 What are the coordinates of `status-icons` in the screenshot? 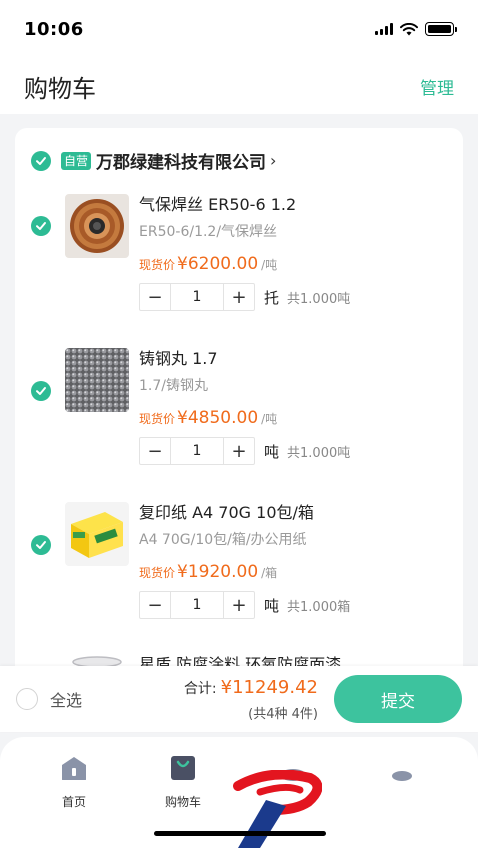 It's located at (416, 29).